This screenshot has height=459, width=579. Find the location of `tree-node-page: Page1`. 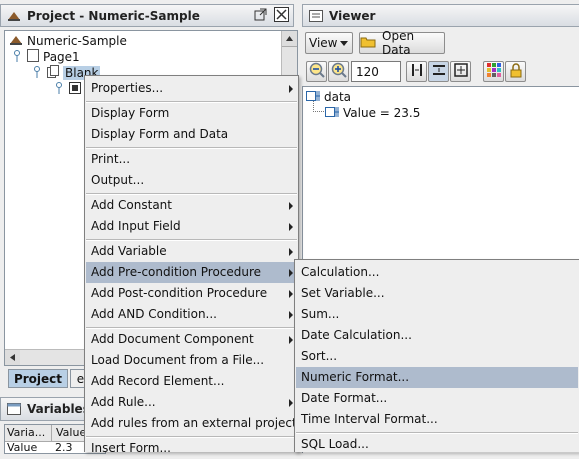

tree-node-page: Page1 is located at coordinates (45, 57).